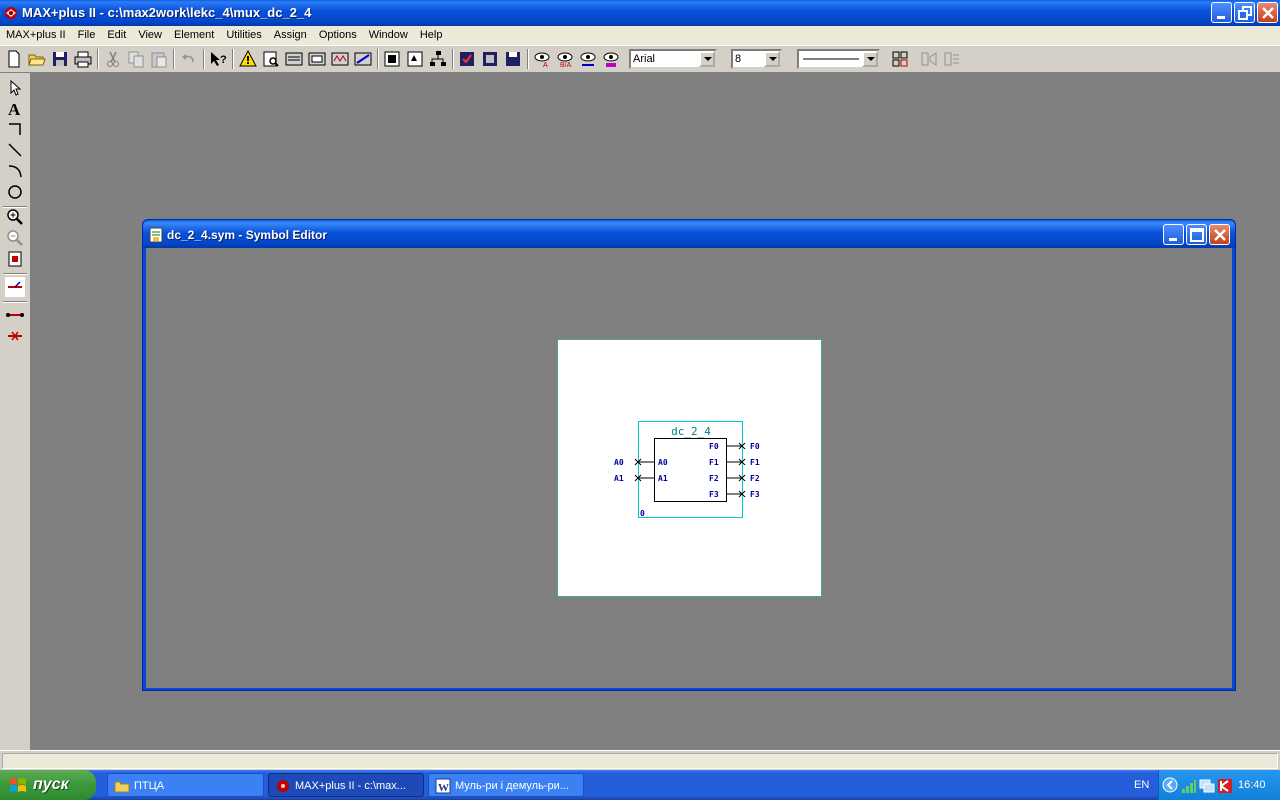 The height and width of the screenshot is (800, 1280). What do you see at coordinates (159, 59) in the screenshot?
I see `paste-button` at bounding box center [159, 59].